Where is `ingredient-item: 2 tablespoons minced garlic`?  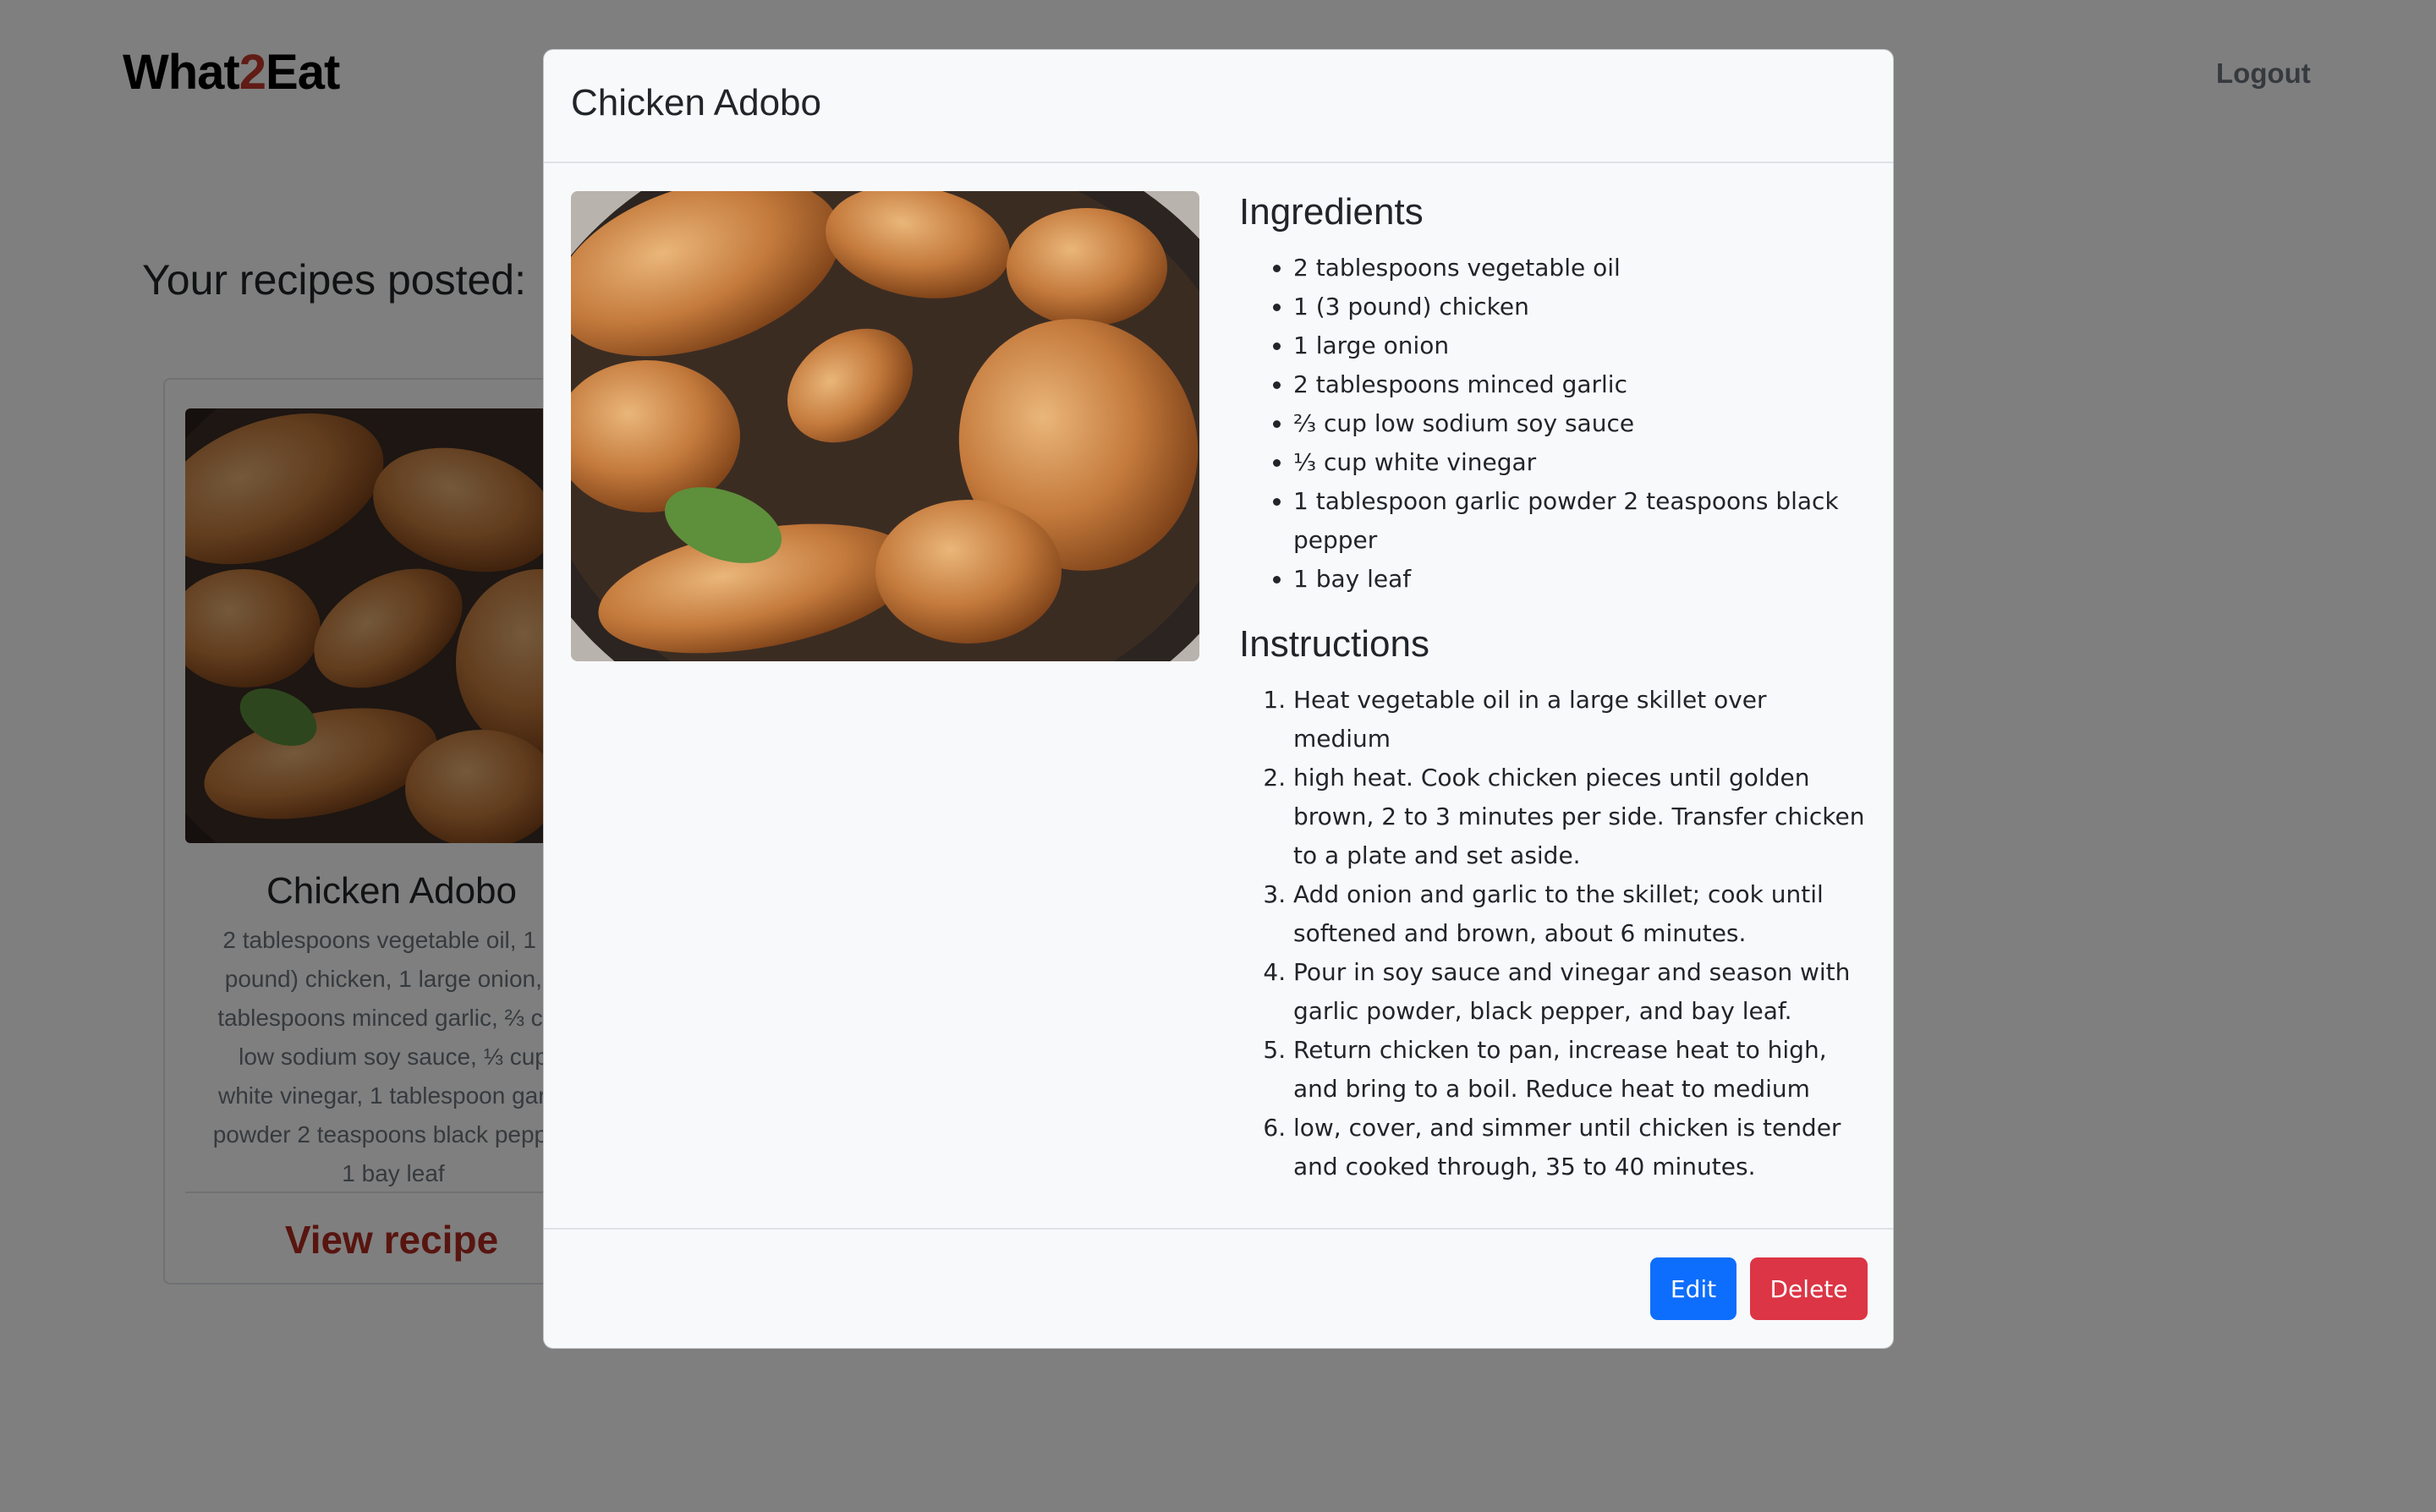 ingredient-item: 2 tablespoons minced garlic is located at coordinates (1581, 384).